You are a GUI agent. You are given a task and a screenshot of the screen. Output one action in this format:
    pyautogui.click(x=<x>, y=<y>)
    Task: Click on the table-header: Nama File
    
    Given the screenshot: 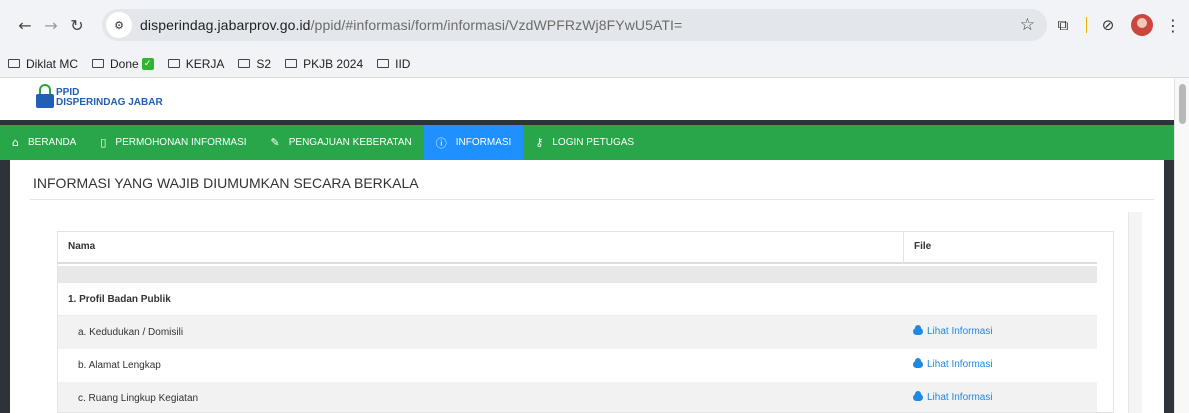 What is the action you would take?
    pyautogui.click(x=577, y=248)
    